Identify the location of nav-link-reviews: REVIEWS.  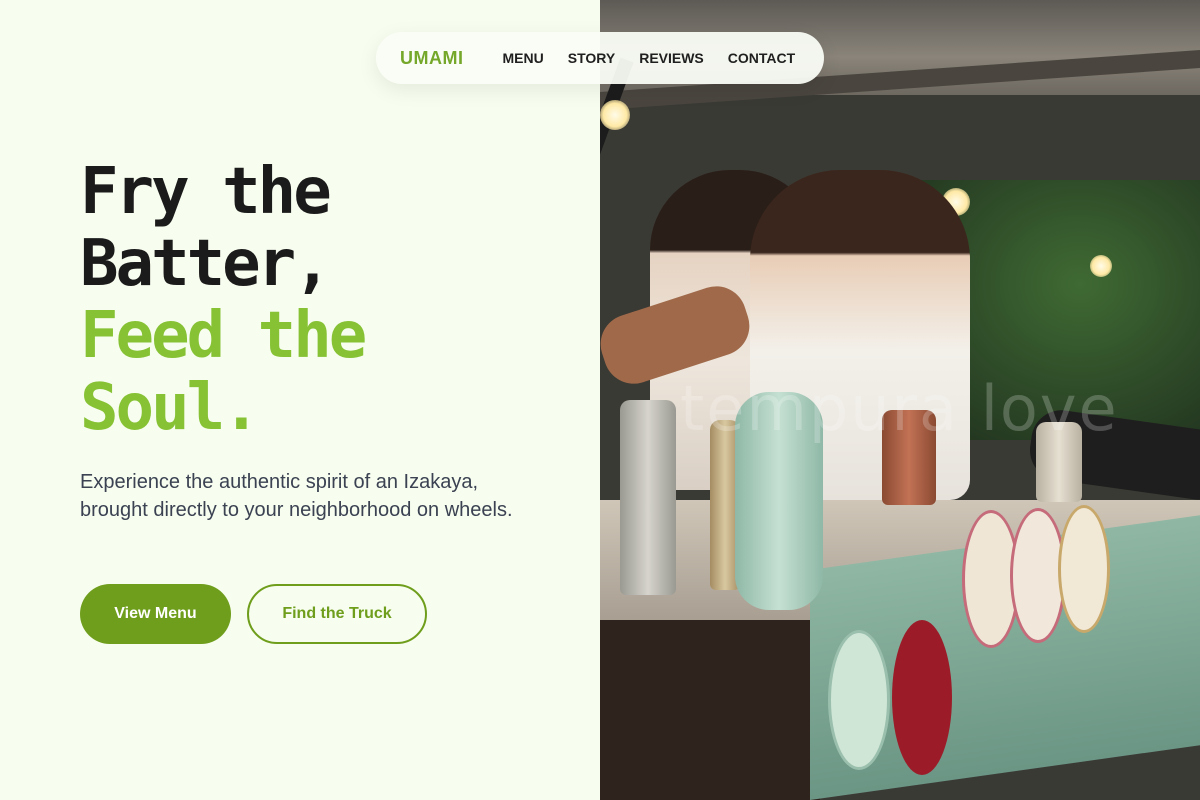
(671, 58).